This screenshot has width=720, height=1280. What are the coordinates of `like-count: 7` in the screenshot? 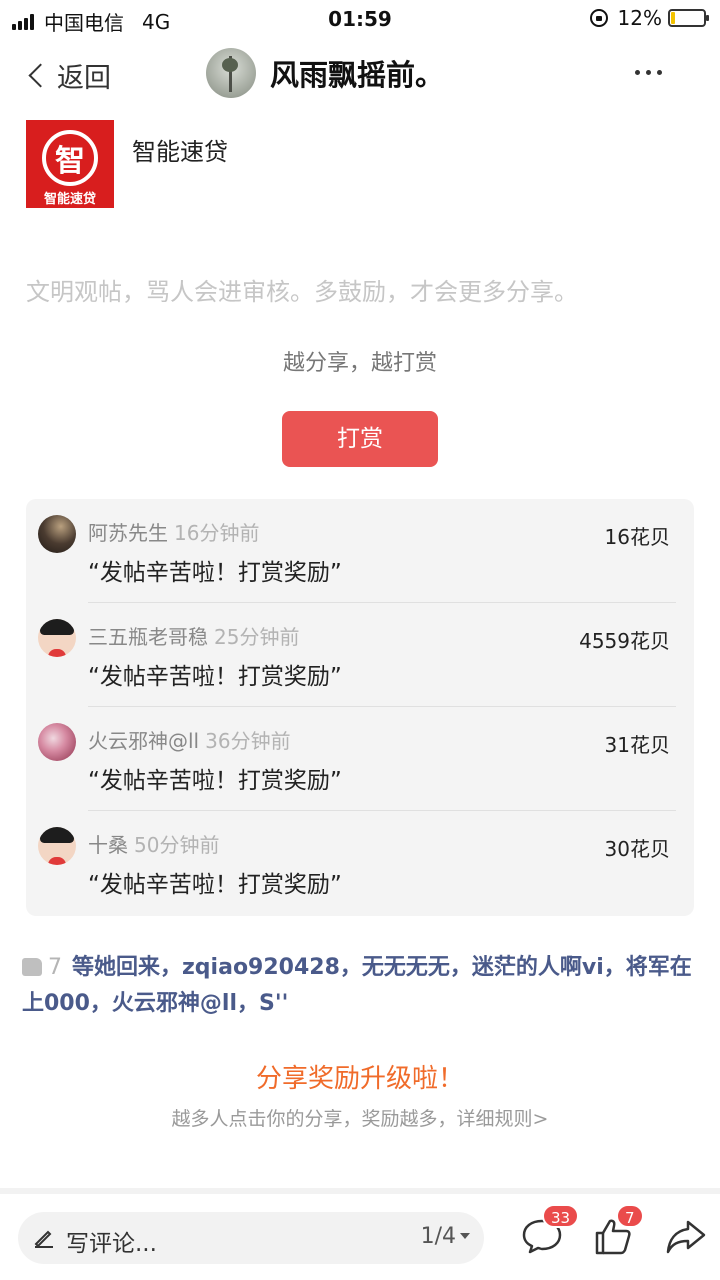 It's located at (55, 967).